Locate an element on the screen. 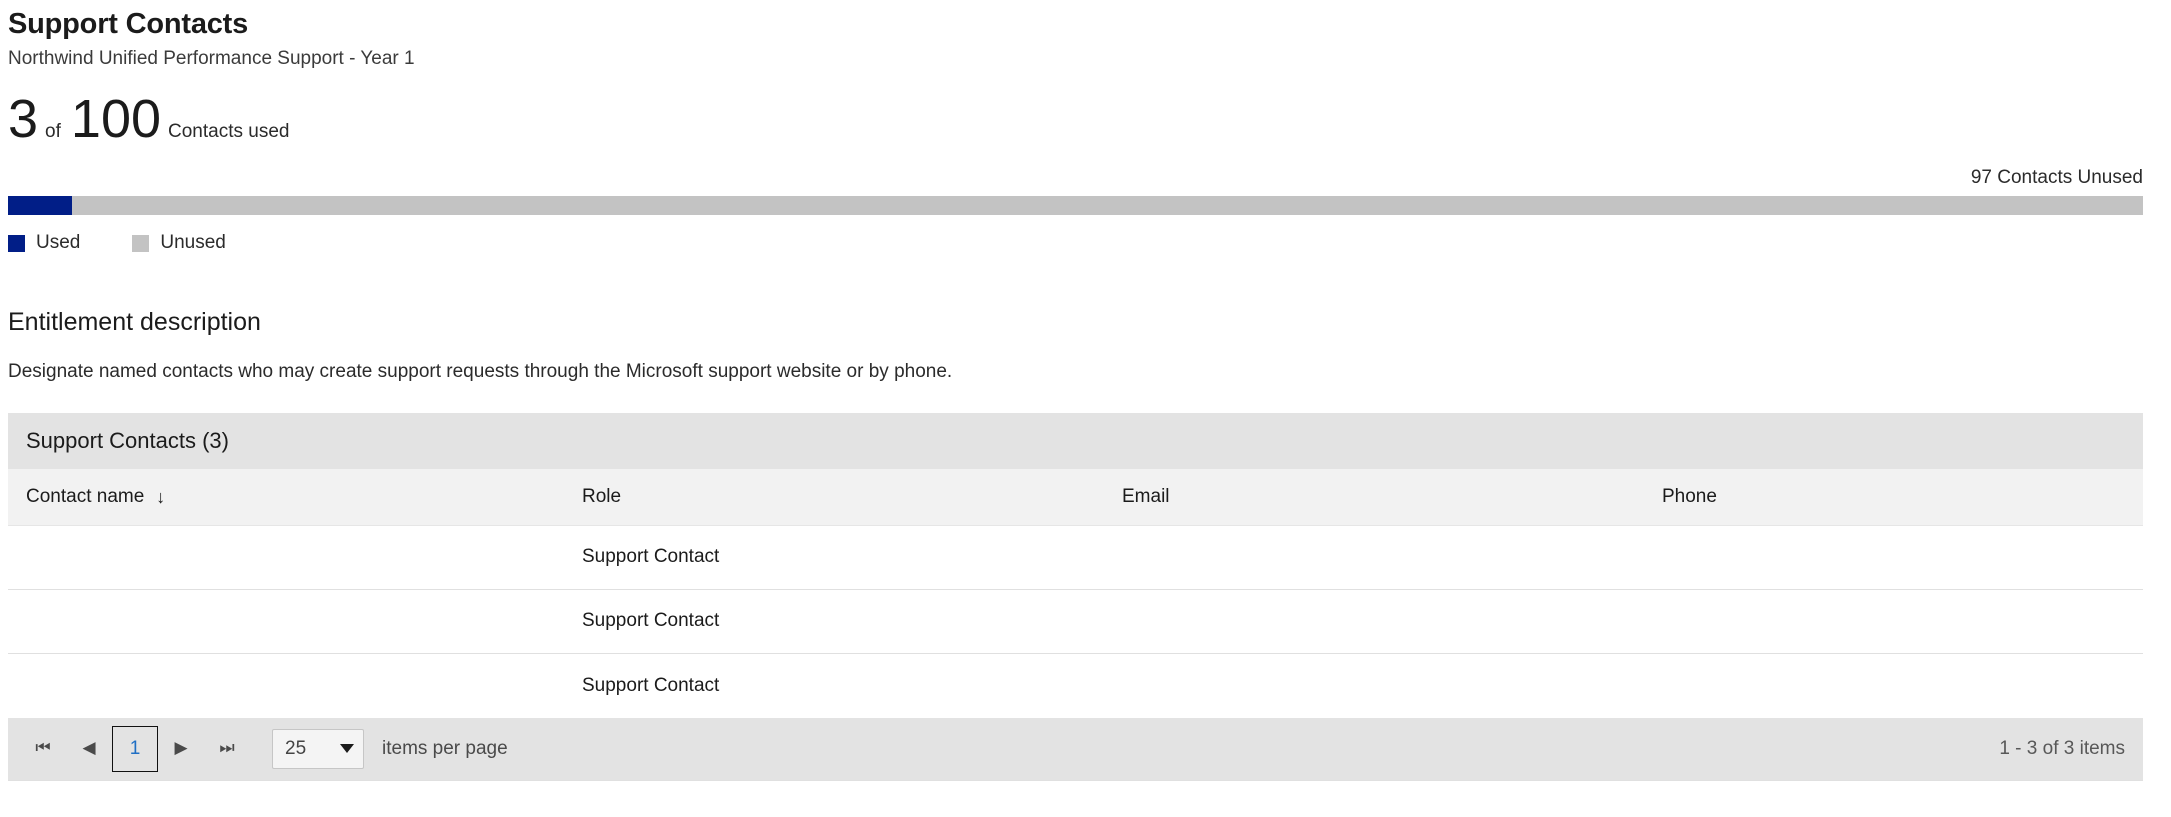  page-size-value: 25 is located at coordinates (296, 748).